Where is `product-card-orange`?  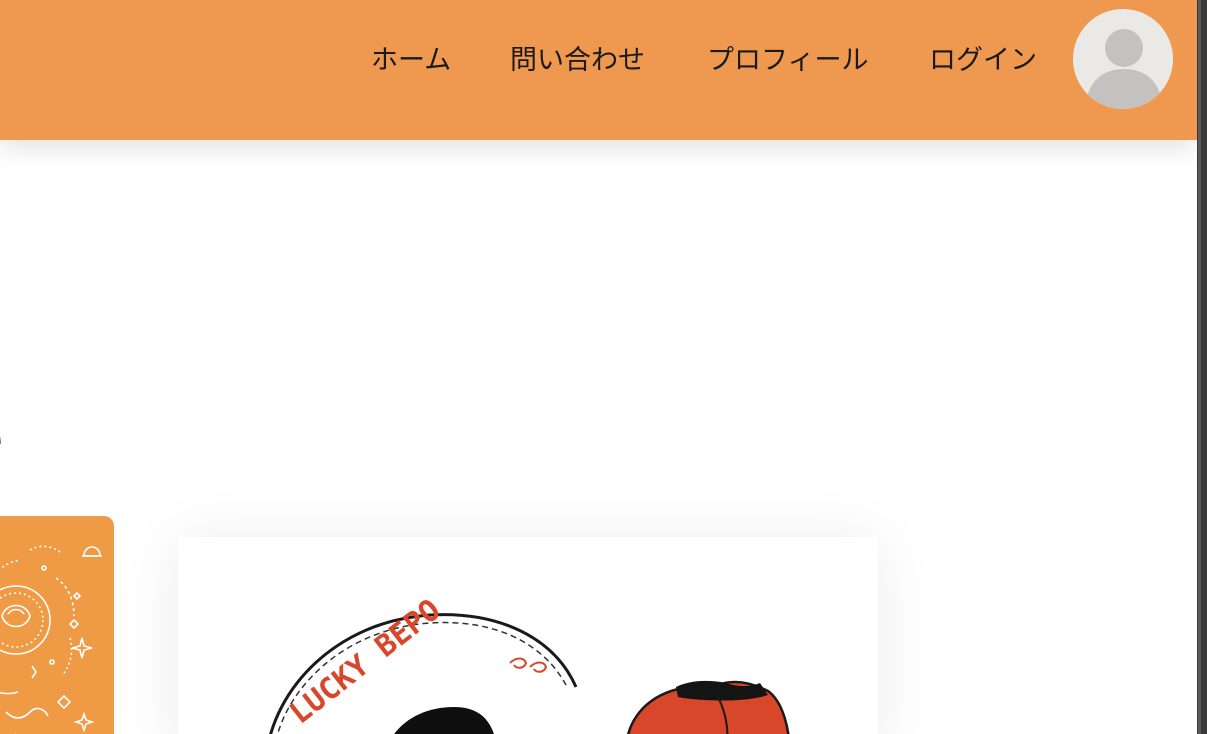
product-card-orange is located at coordinates (57, 625).